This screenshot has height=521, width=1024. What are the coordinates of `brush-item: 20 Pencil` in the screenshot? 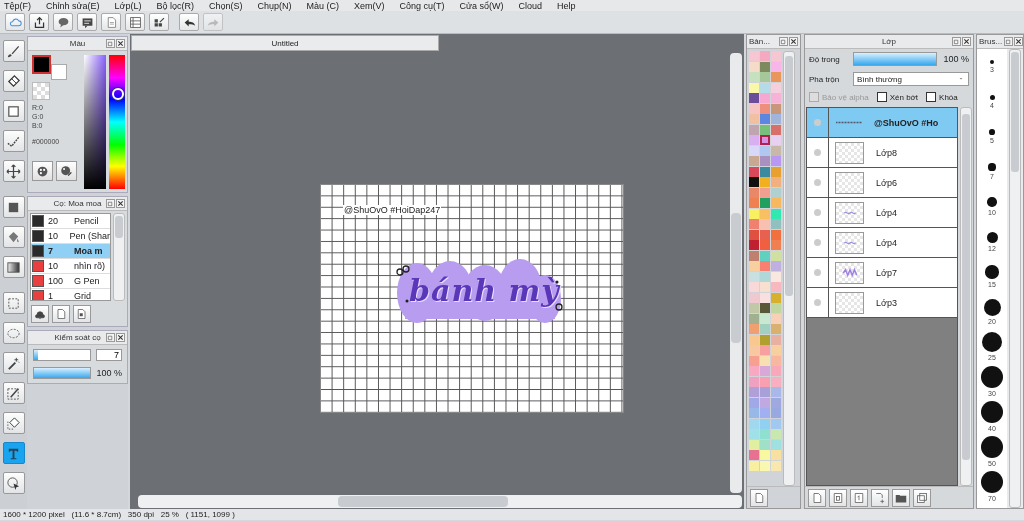 It's located at (70, 221).